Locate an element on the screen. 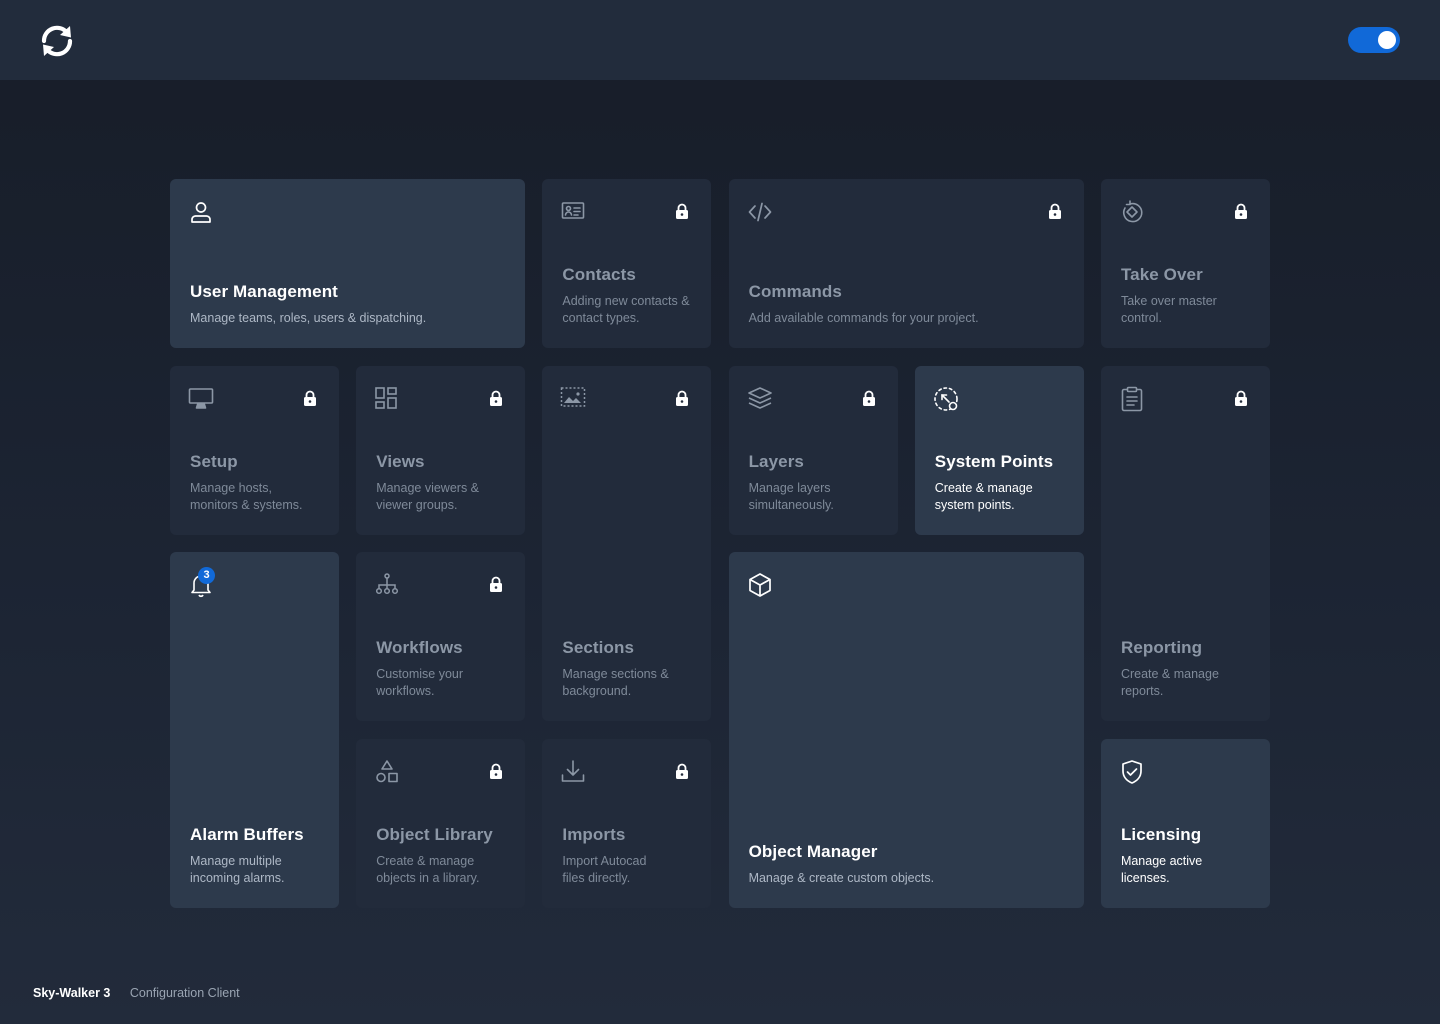 Image resolution: width=1440 pixels, height=1024 pixels. sync-logo-icon is located at coordinates (57, 41).